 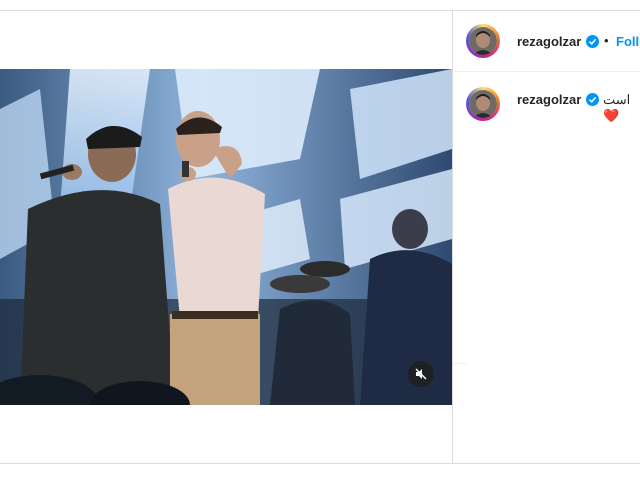 I want to click on caption-username: rezagolzar, so click(x=549, y=99).